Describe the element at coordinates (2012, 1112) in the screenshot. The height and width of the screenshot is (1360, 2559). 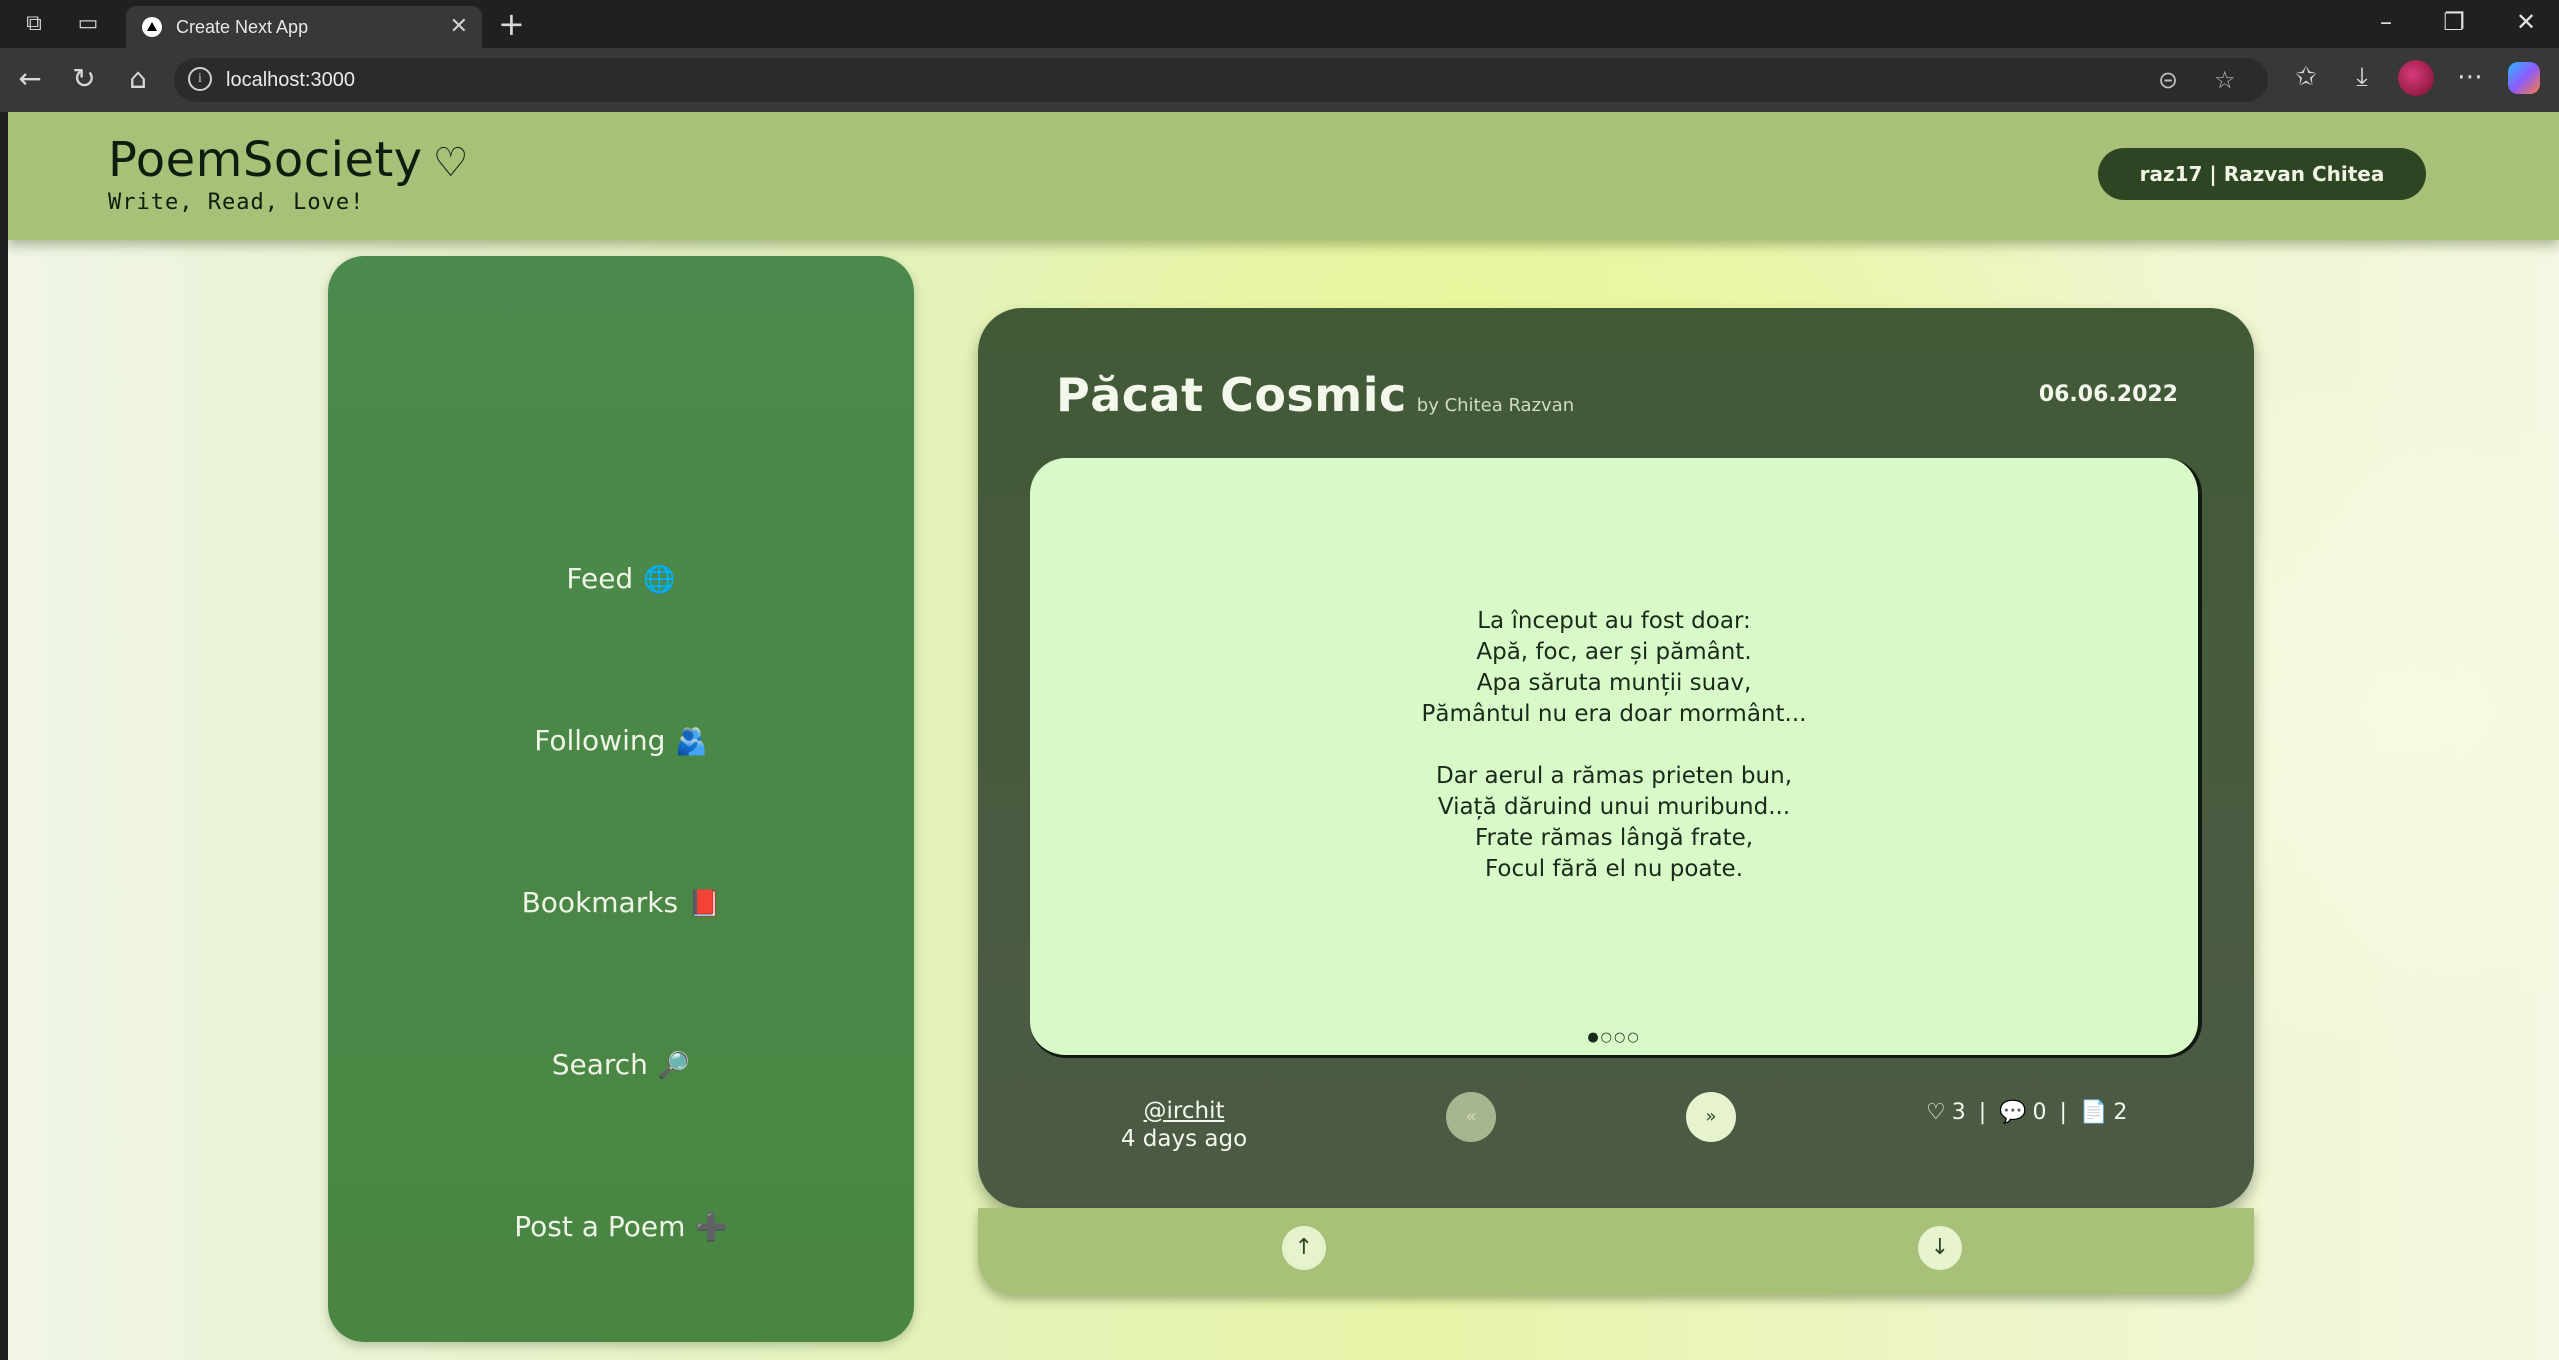
I see `comment-icon: 💬` at that location.